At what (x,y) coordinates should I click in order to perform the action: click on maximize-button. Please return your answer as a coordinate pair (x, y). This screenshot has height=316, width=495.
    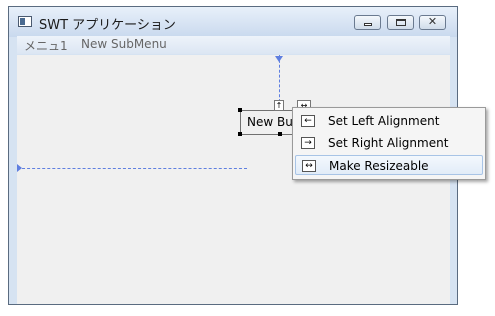
    Looking at the image, I should click on (400, 22).